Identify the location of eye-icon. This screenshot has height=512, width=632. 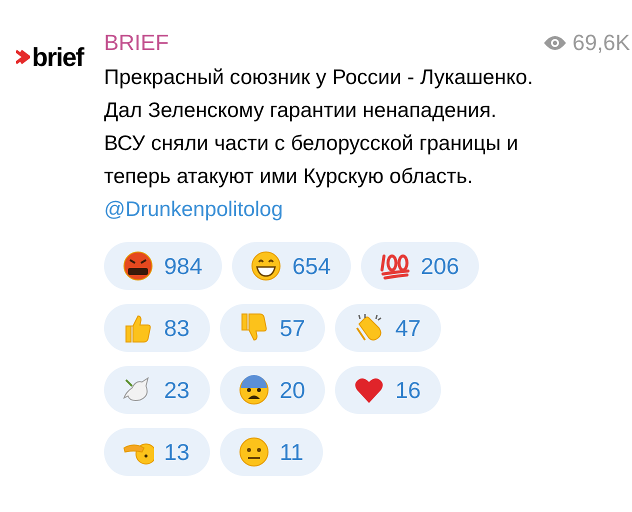
(554, 42).